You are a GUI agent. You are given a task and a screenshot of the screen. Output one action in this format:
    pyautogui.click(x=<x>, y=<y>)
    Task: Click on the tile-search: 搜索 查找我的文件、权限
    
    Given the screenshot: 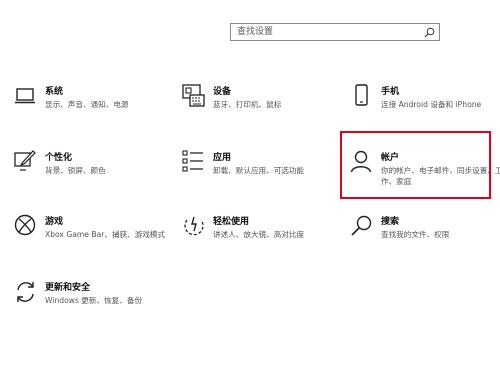 What is the action you would take?
    pyautogui.click(x=425, y=237)
    